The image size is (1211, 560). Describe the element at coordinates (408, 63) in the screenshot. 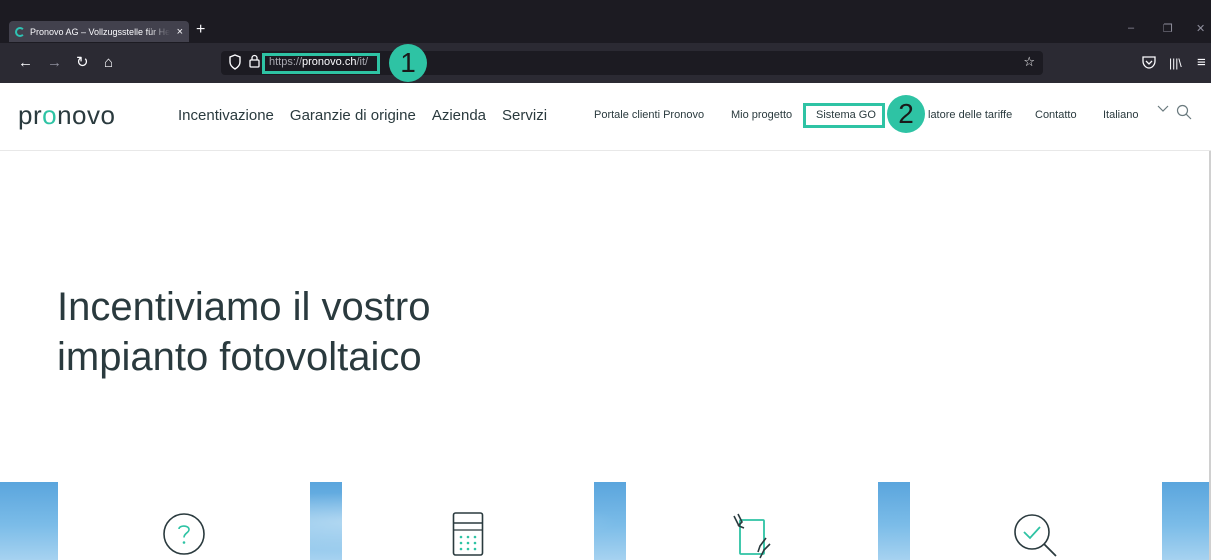

I see `annotation-badge-1: 1` at that location.